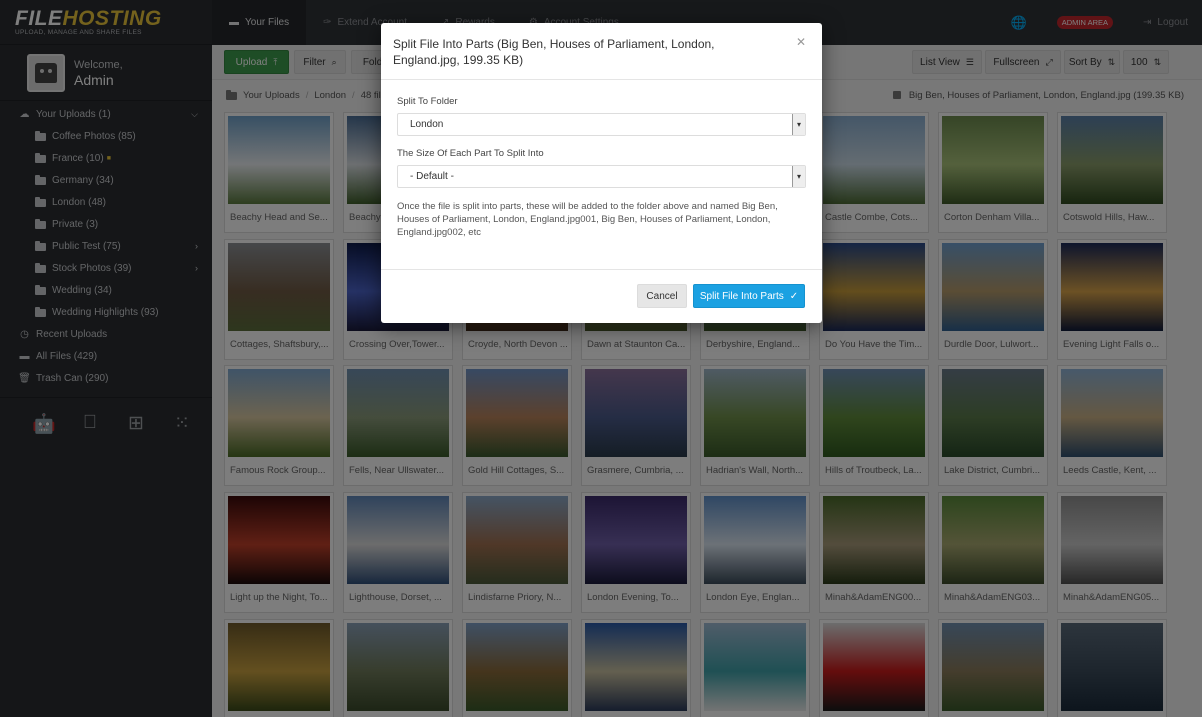  What do you see at coordinates (427, 101) in the screenshot?
I see `split-folder-label: Split To Folder` at bounding box center [427, 101].